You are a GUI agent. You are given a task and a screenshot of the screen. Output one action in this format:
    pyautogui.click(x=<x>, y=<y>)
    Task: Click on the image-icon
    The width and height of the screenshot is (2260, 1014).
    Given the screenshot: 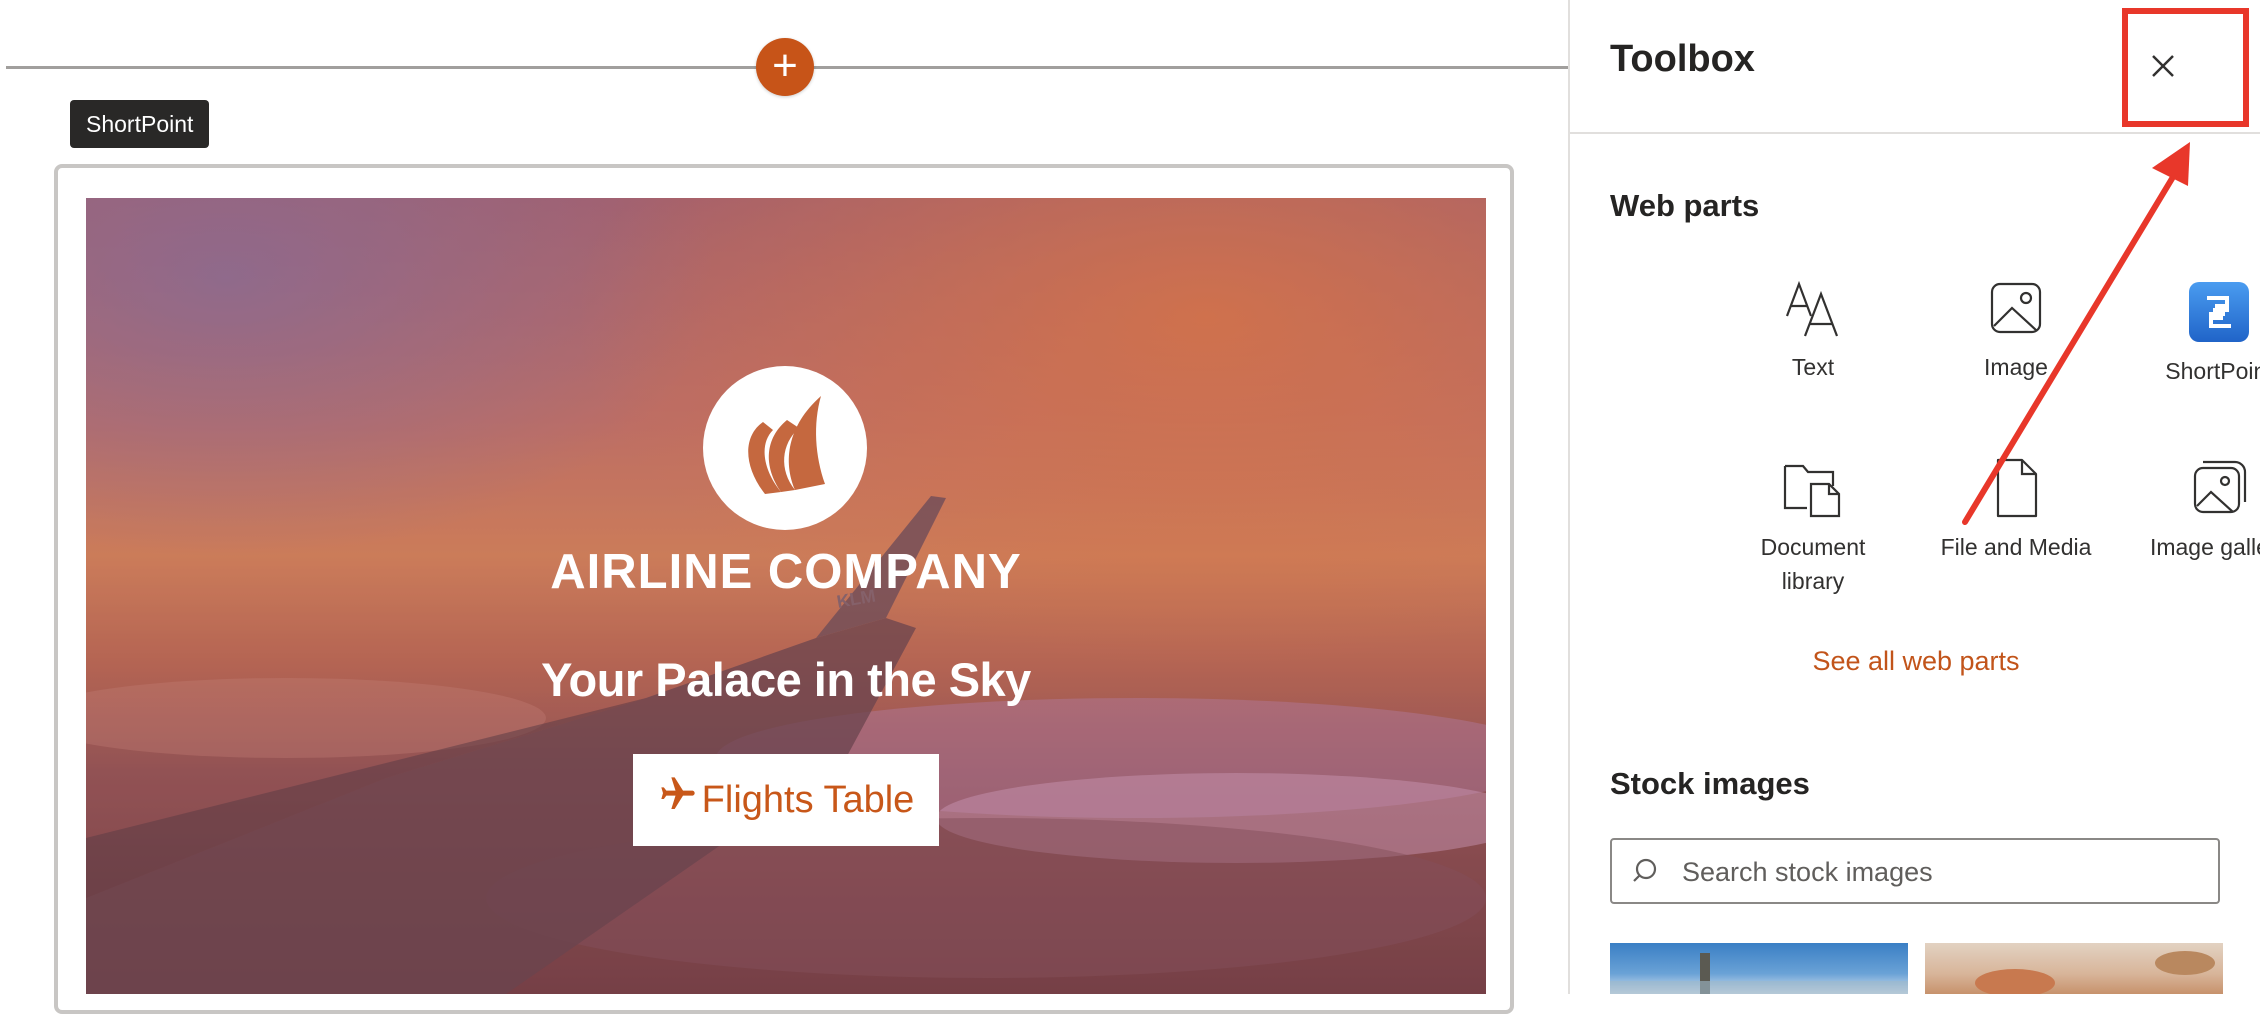 What is the action you would take?
    pyautogui.click(x=2016, y=308)
    